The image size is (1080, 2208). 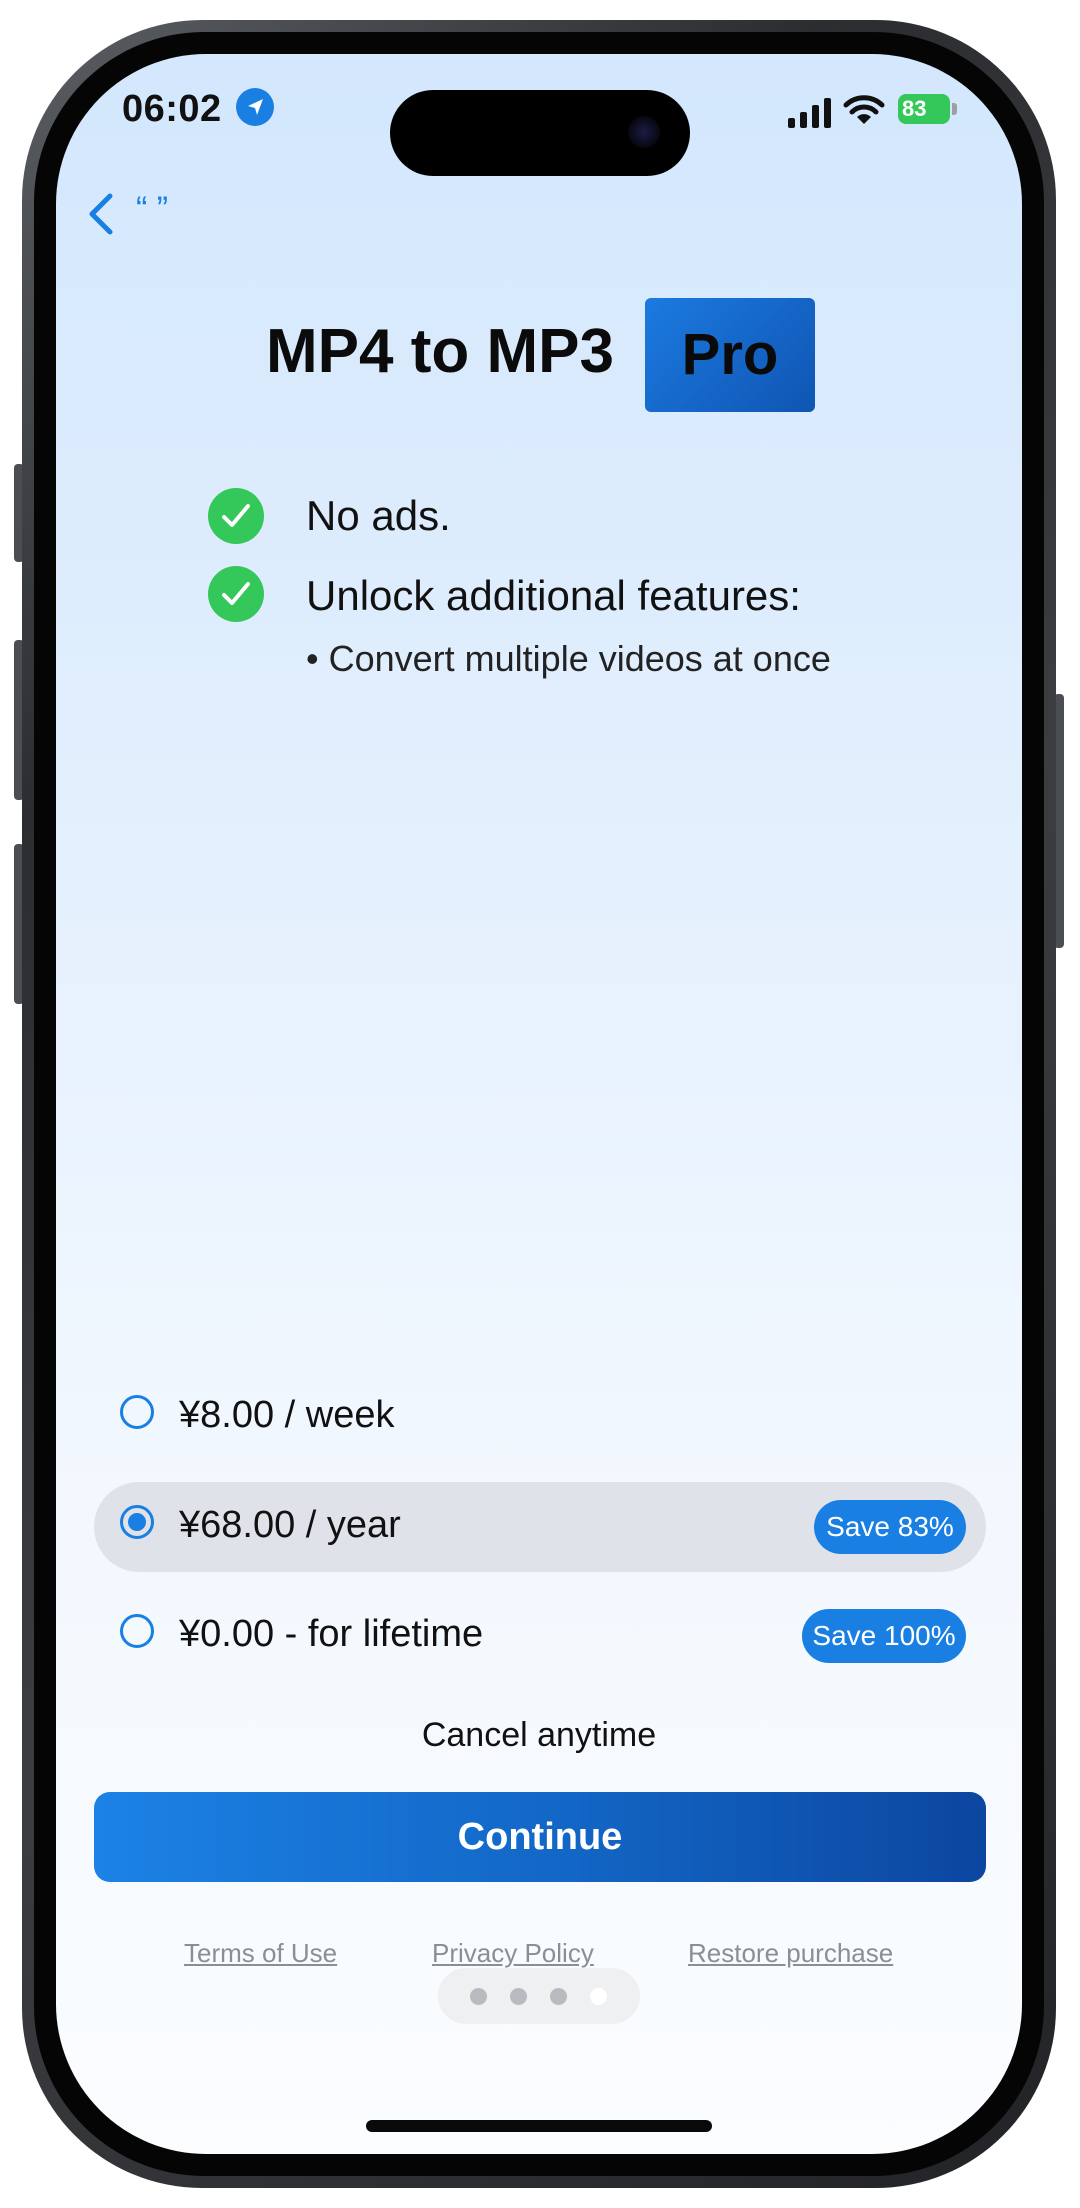 What do you see at coordinates (730, 355) in the screenshot?
I see `pro-badge: Pro` at bounding box center [730, 355].